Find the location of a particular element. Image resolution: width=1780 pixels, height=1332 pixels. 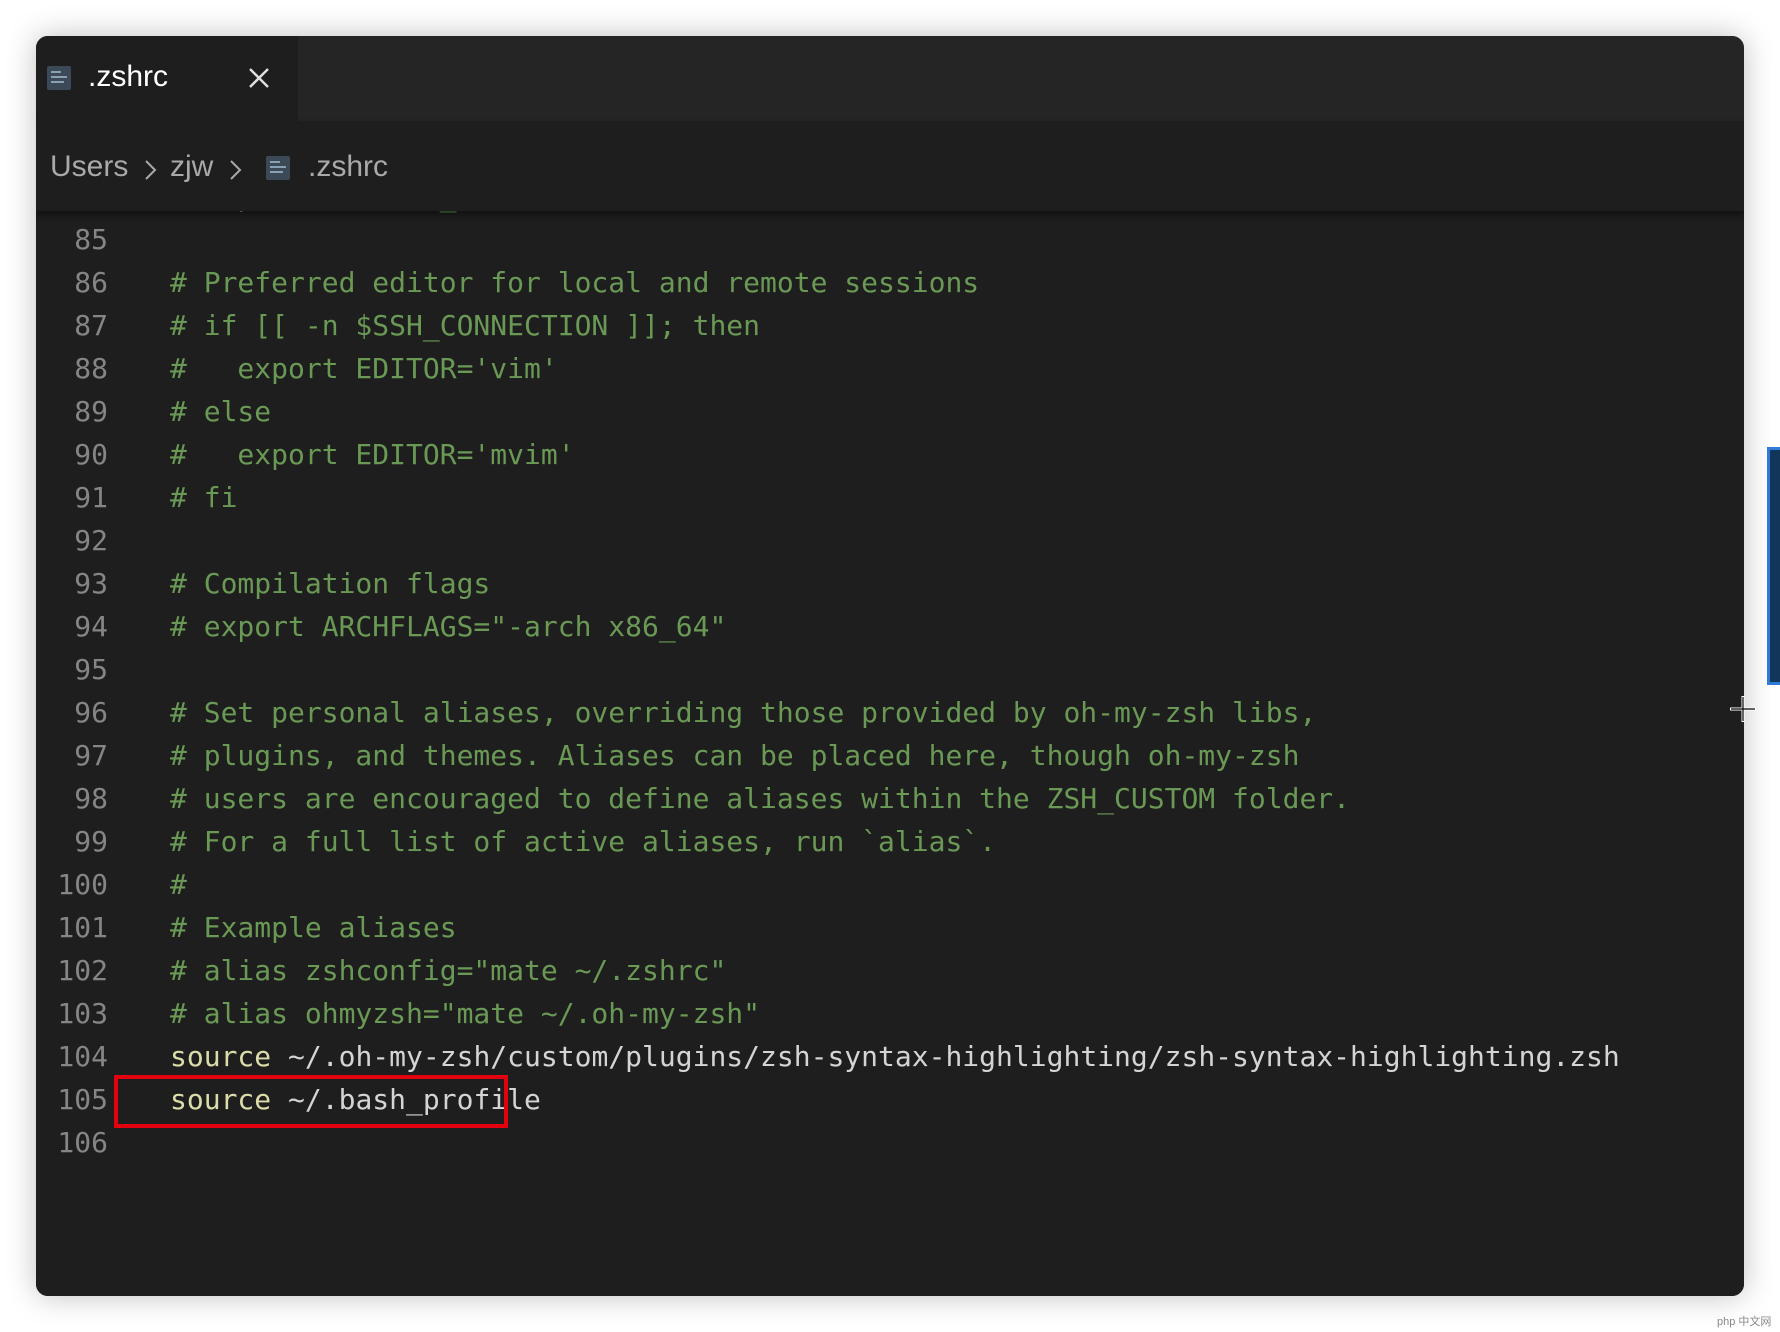

comment-token: # Compilation flags is located at coordinates (330, 583).